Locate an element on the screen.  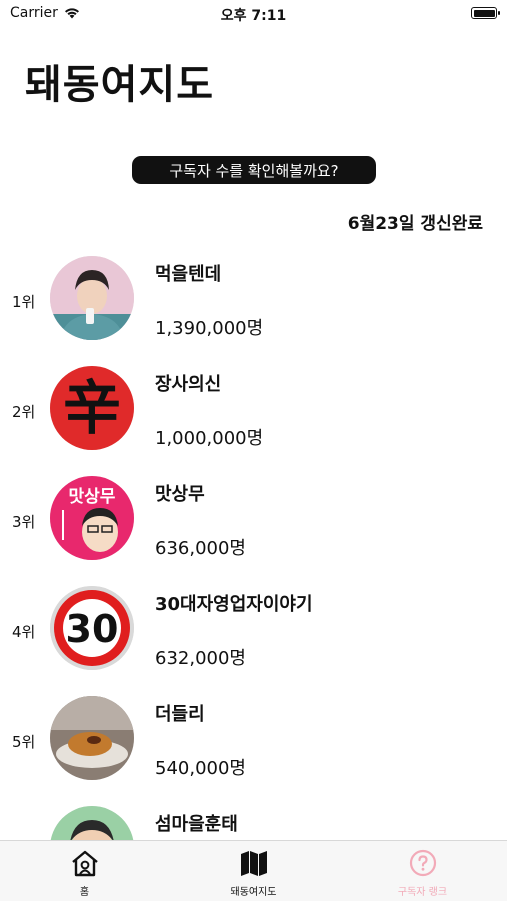
check-subscribers-button: 구독자 수를 확인해볼까요? is located at coordinates (254, 170).